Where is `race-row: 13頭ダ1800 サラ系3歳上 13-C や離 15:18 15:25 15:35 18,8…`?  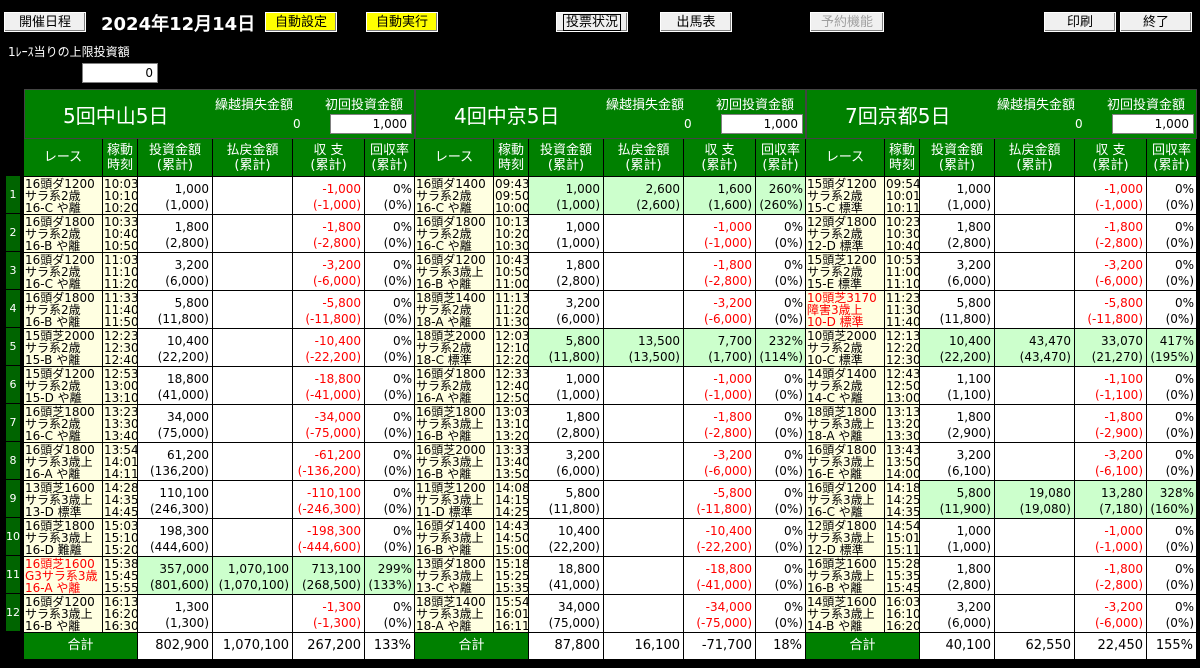
race-row: 13頭ダ1800 サラ系3歳上 13-C や離 15:18 15:25 15:35 18,8… is located at coordinates (610, 576).